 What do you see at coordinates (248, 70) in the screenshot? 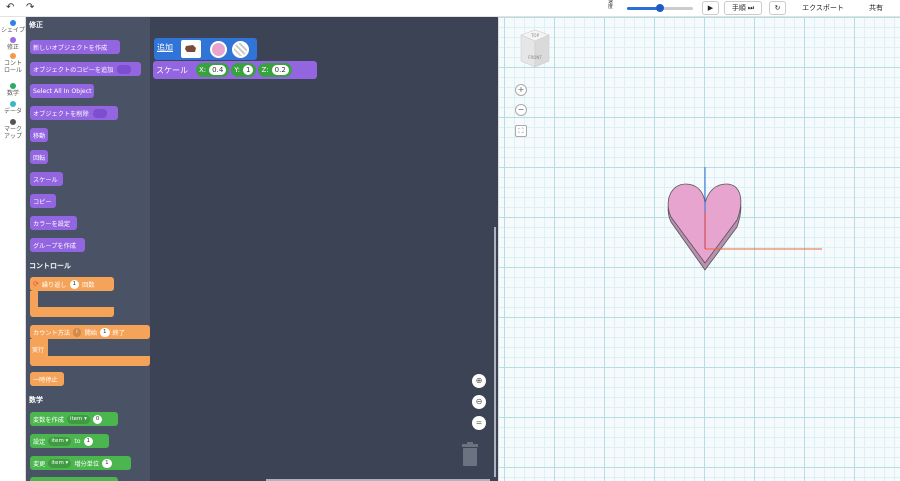
I see `scale-y-input: 1` at bounding box center [248, 70].